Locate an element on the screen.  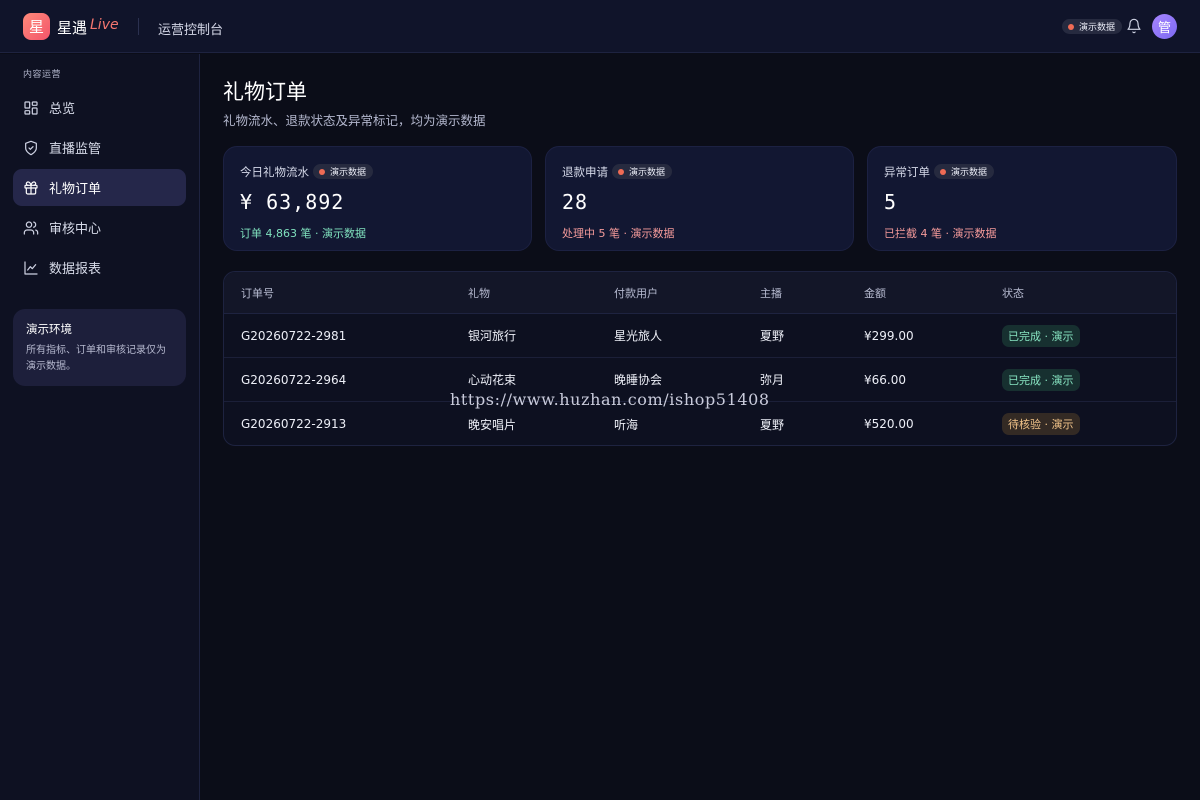
sidebar-item-review-center: 审核中心 is located at coordinates (99, 227).